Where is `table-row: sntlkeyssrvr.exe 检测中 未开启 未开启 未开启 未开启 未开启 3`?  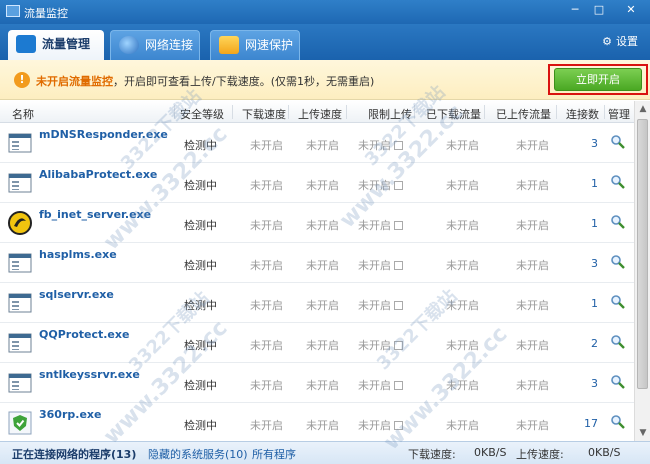
table-row: sntlkeyssrvr.exe 检测中 未开启 未开启 未开启 未开启 未开启 3 is located at coordinates (317, 383).